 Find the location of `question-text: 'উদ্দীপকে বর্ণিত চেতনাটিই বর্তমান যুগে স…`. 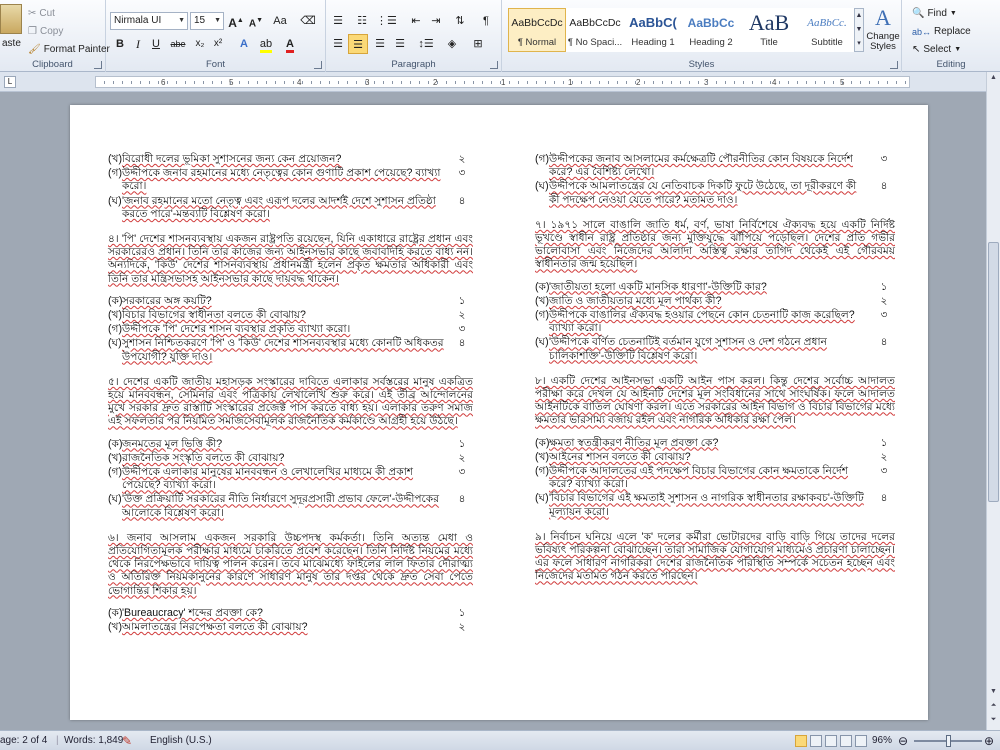

question-text: 'উদ্দীপকে বর্ণিত চেতনাটিই বর্তমান যুগে স… is located at coordinates (688, 349).